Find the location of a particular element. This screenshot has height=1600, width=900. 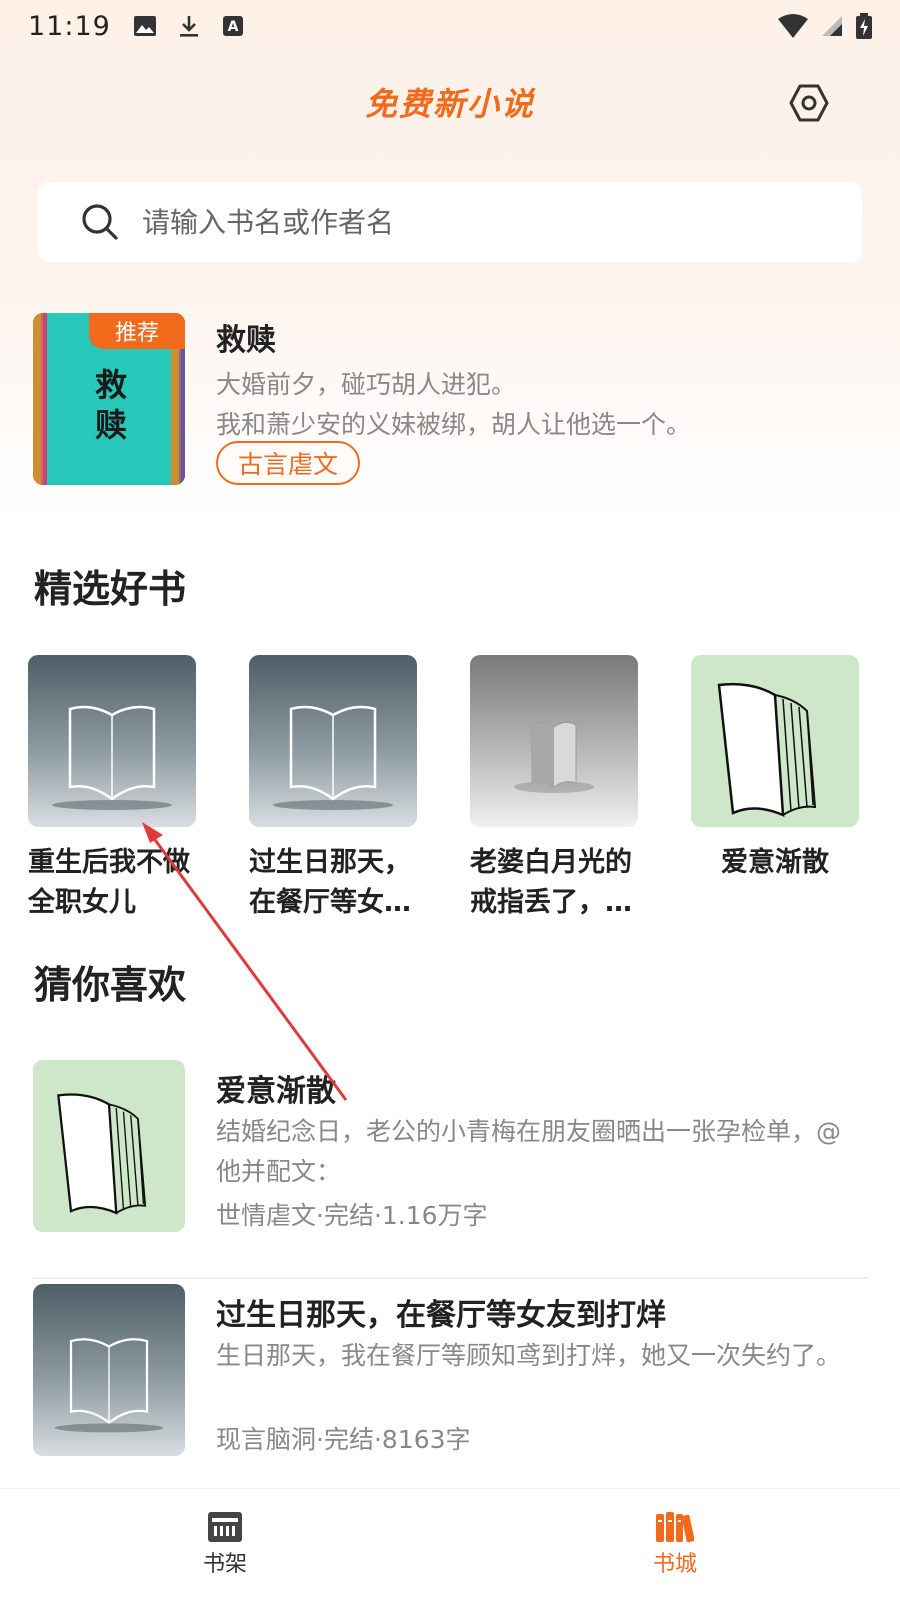

recommended-desc-line-2: 我和萧少安的义妹被绑，胡人让他选一个。 is located at coordinates (454, 424).